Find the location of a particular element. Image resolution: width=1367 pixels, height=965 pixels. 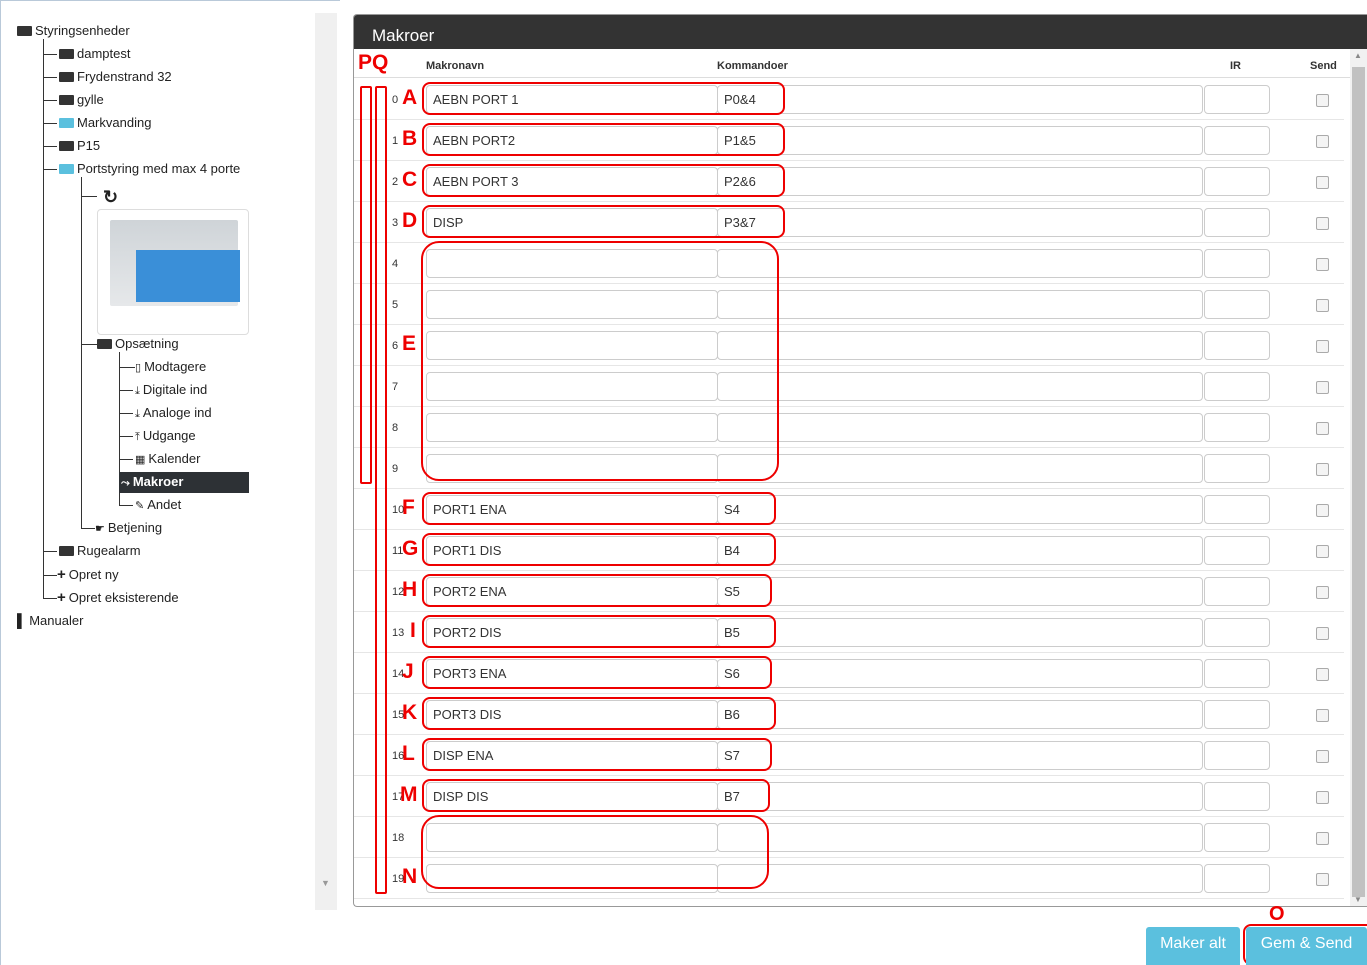

folder-open-icon is located at coordinates (24, 31).